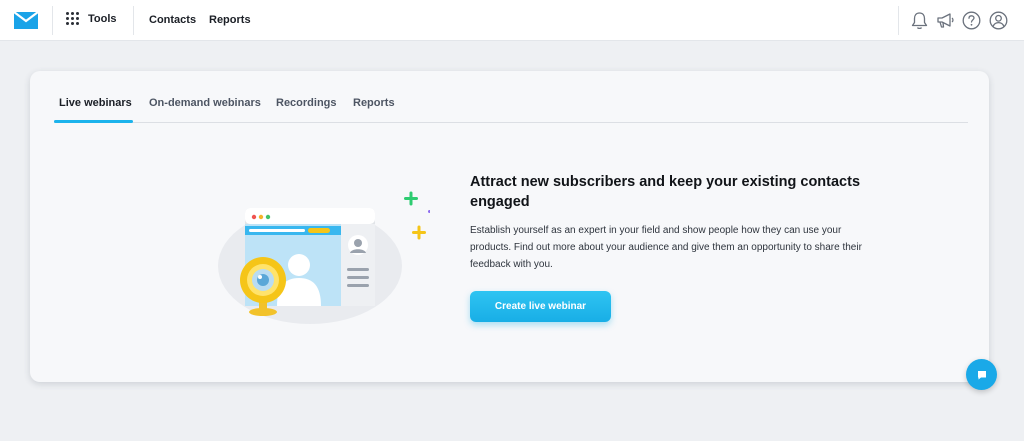  Describe the element at coordinates (324, 257) in the screenshot. I see `webinar-illustration` at that location.